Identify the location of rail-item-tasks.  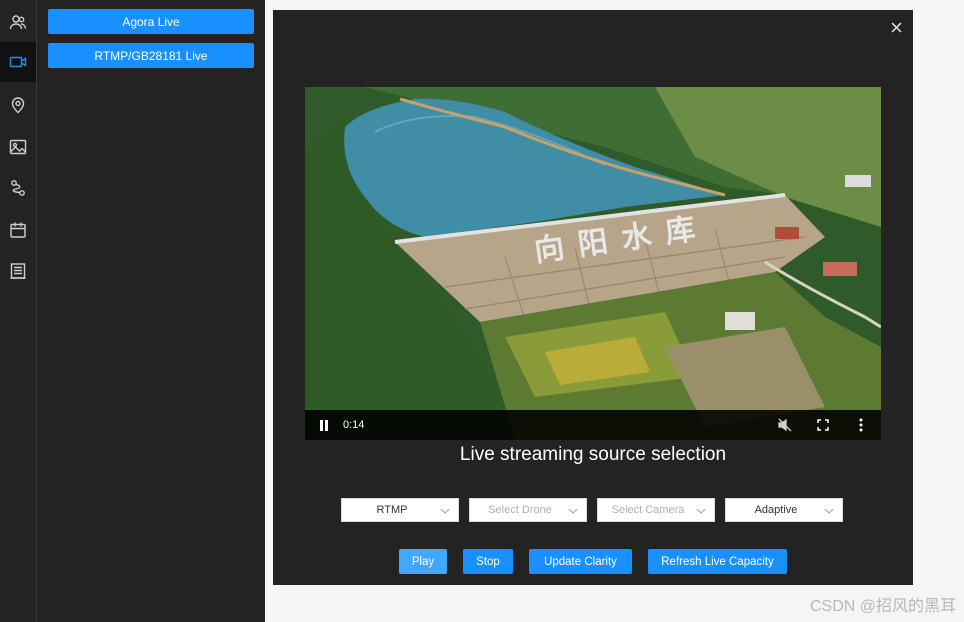
(18, 230).